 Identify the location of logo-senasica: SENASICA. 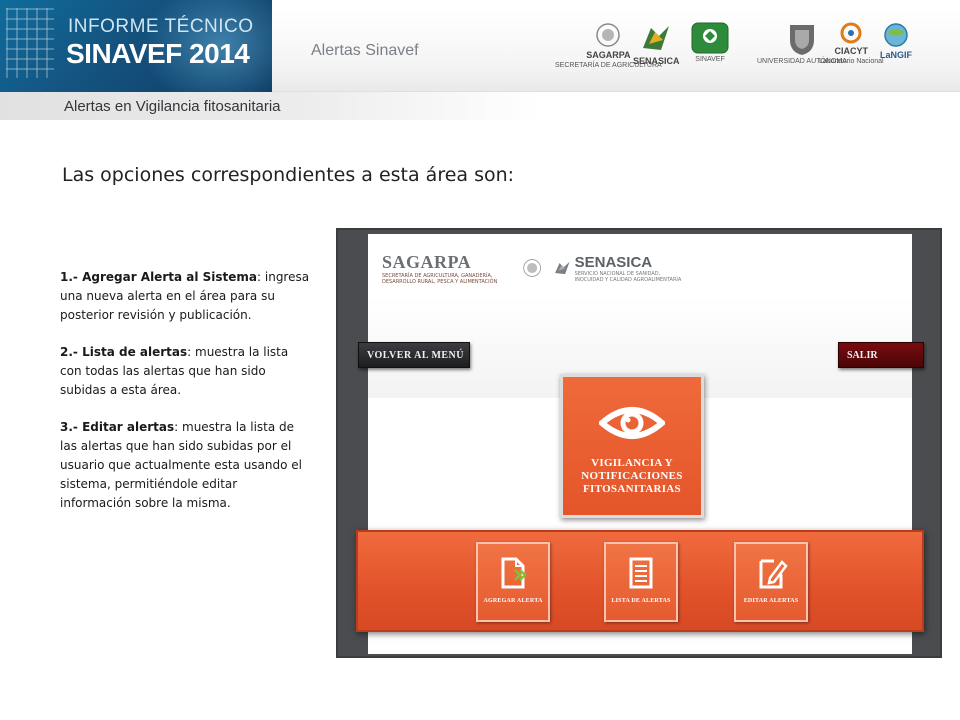
(656, 44).